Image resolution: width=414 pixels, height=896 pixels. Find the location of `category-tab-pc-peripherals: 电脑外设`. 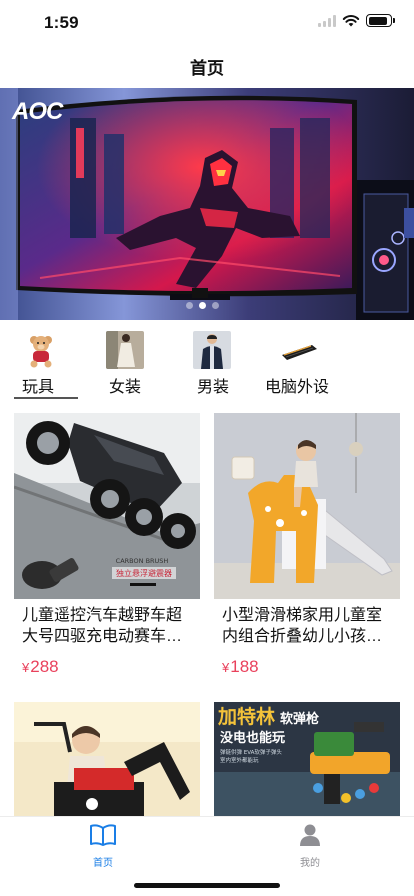

category-tab-pc-peripherals: 电脑外设 is located at coordinates (312, 360).